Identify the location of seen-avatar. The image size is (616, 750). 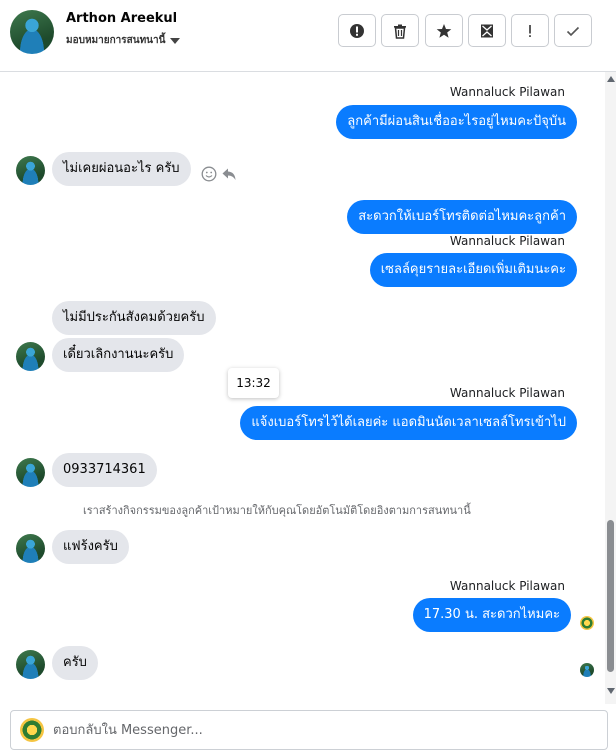
(587, 670).